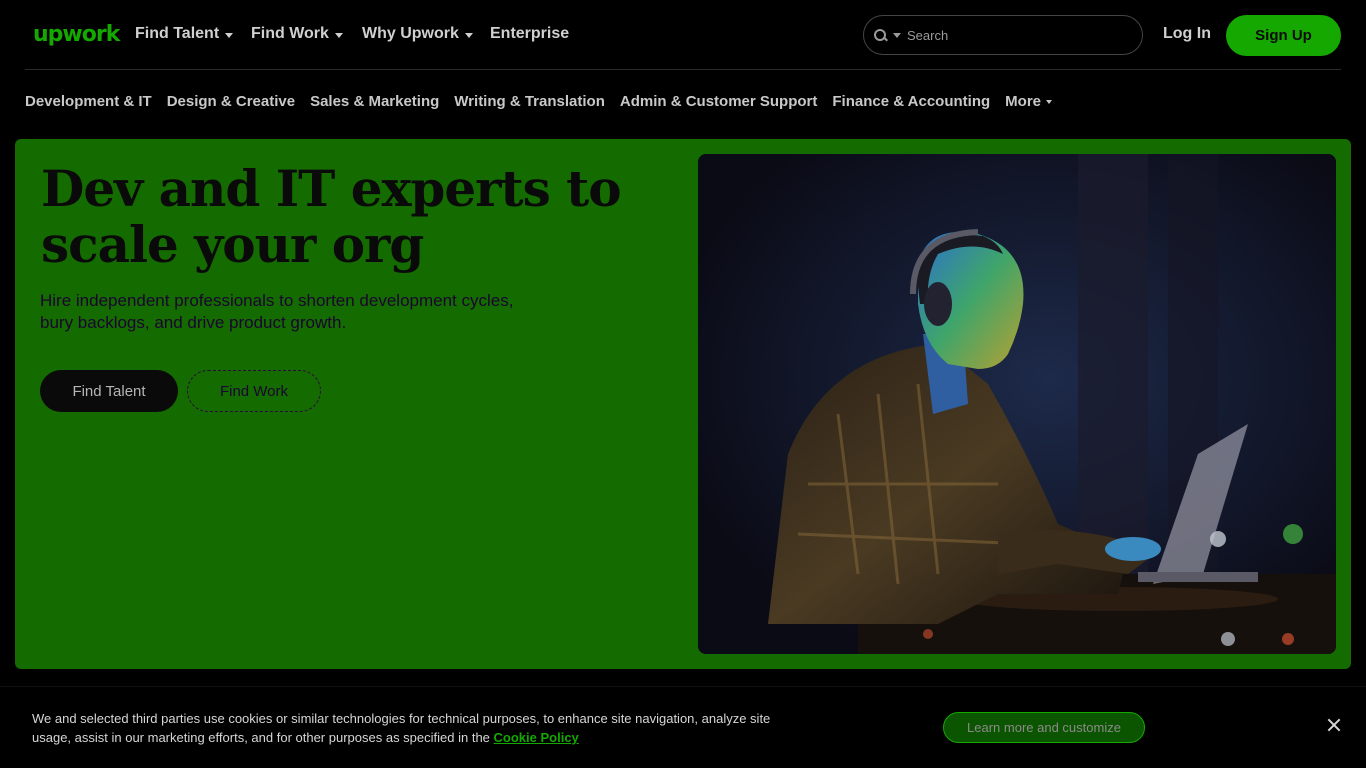 Image resolution: width=1366 pixels, height=768 pixels. I want to click on category-admin-support: Admin & Customer Support, so click(719, 101).